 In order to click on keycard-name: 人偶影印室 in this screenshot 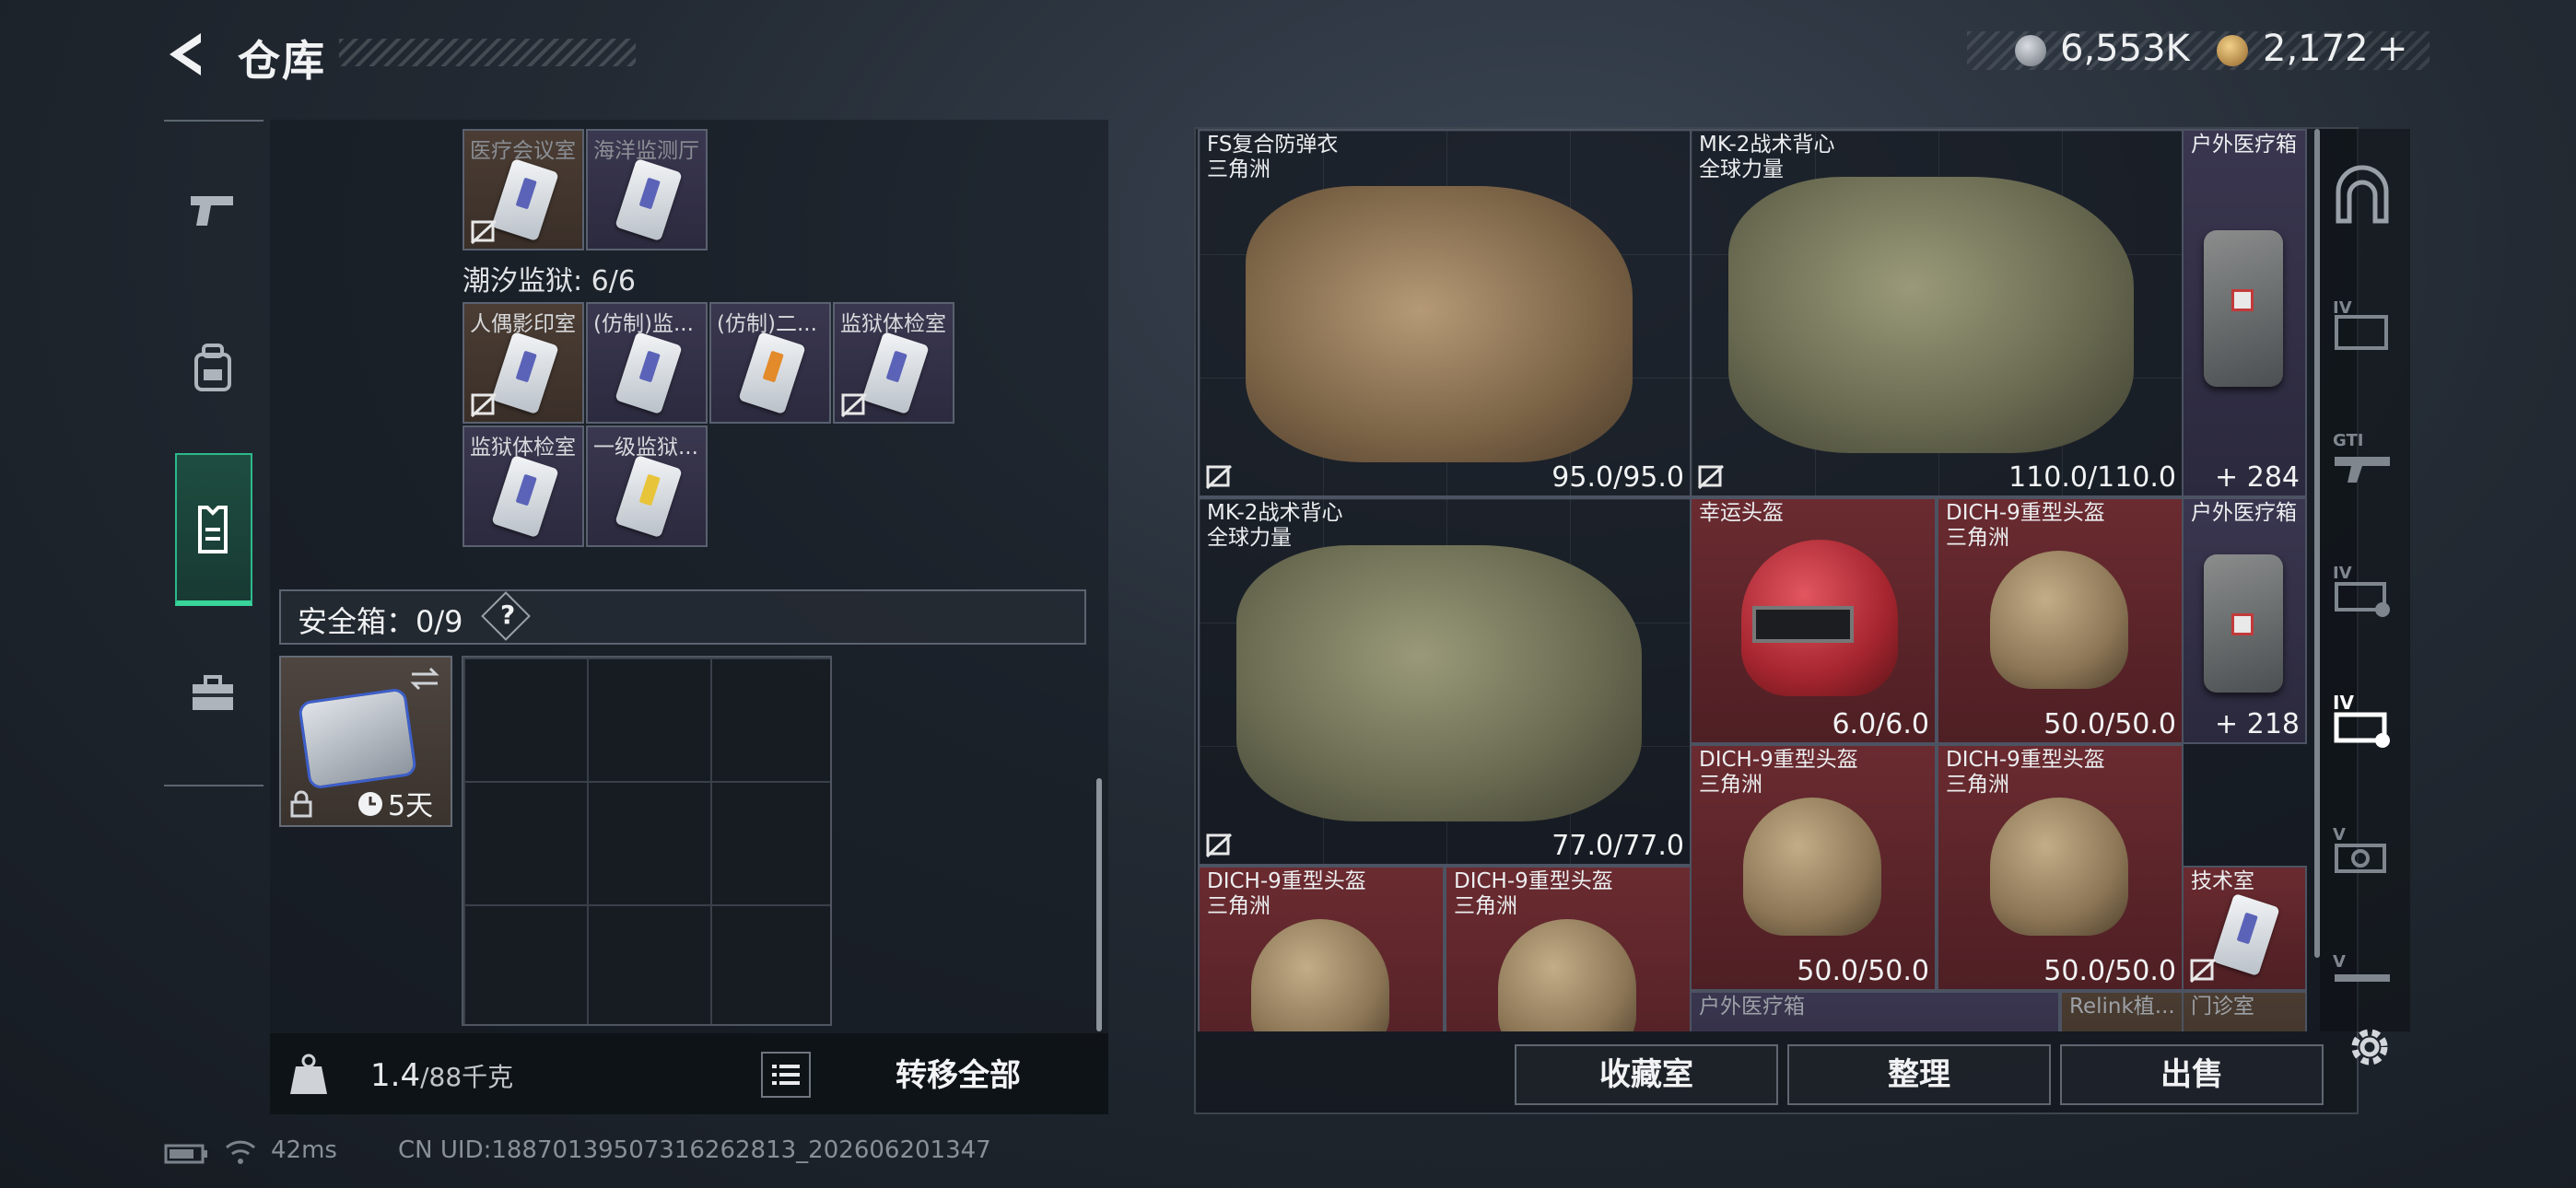, I will do `click(523, 324)`.